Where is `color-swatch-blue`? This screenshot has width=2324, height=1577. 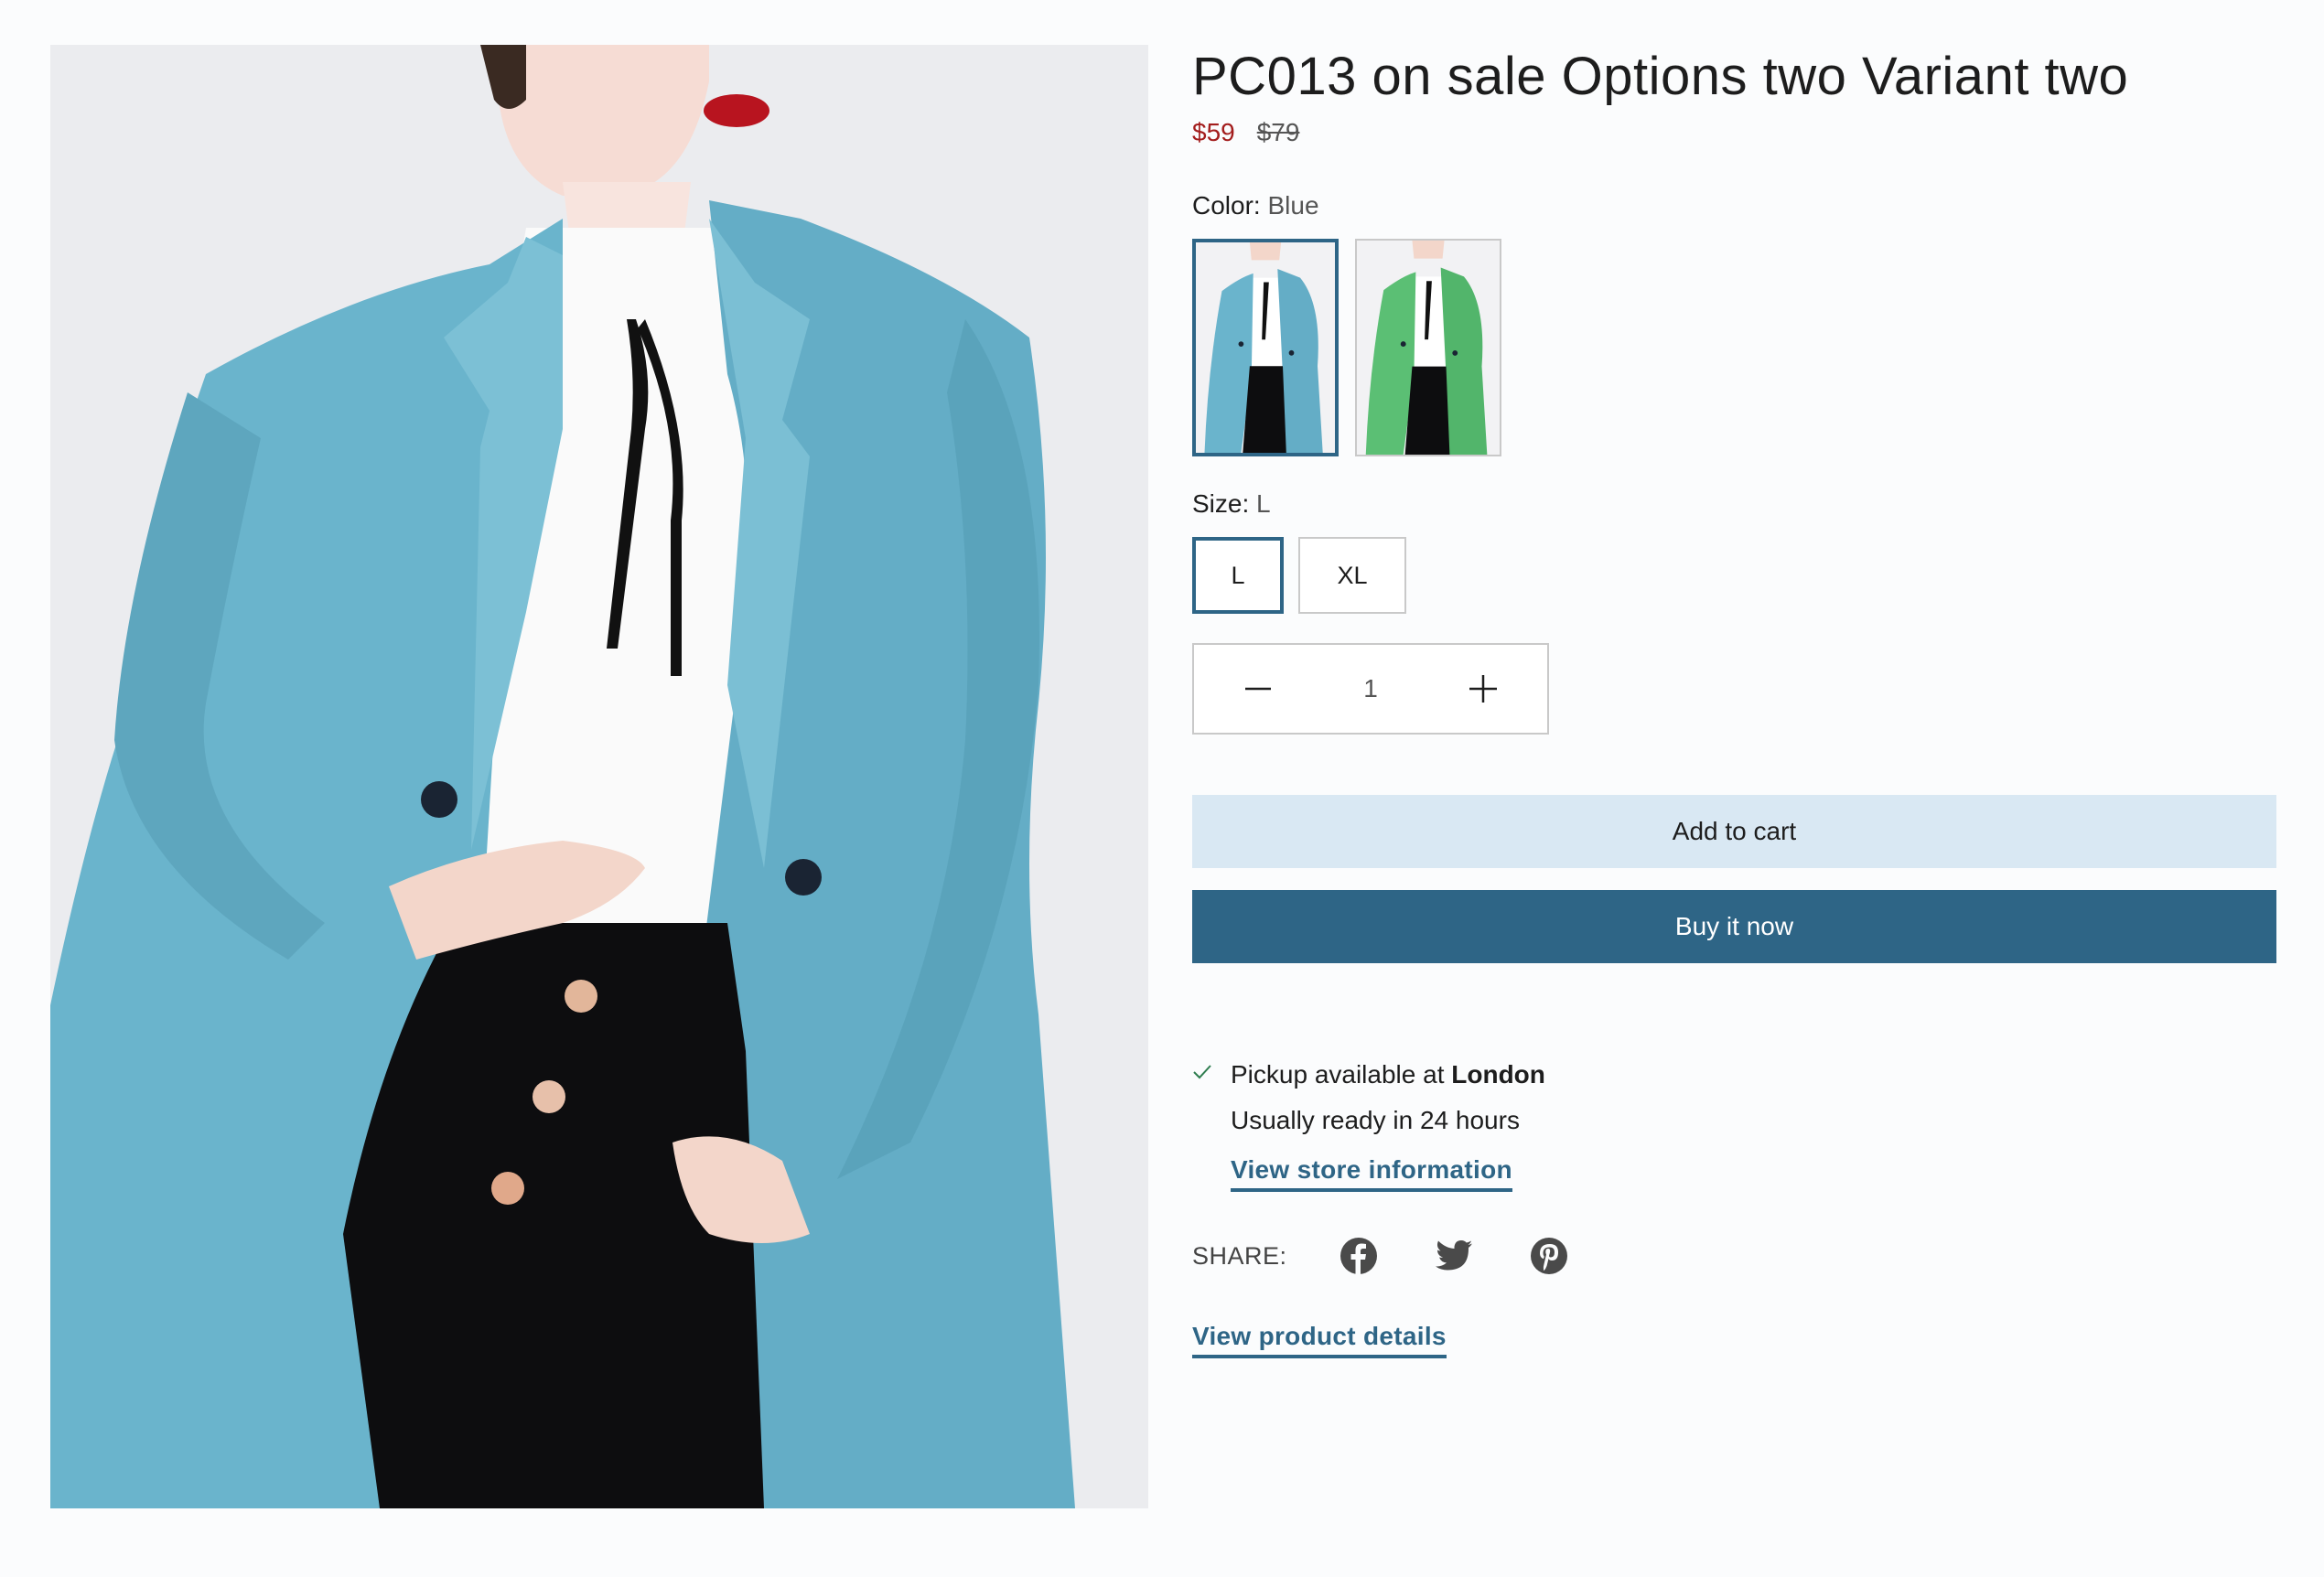
color-swatch-blue is located at coordinates (1265, 347).